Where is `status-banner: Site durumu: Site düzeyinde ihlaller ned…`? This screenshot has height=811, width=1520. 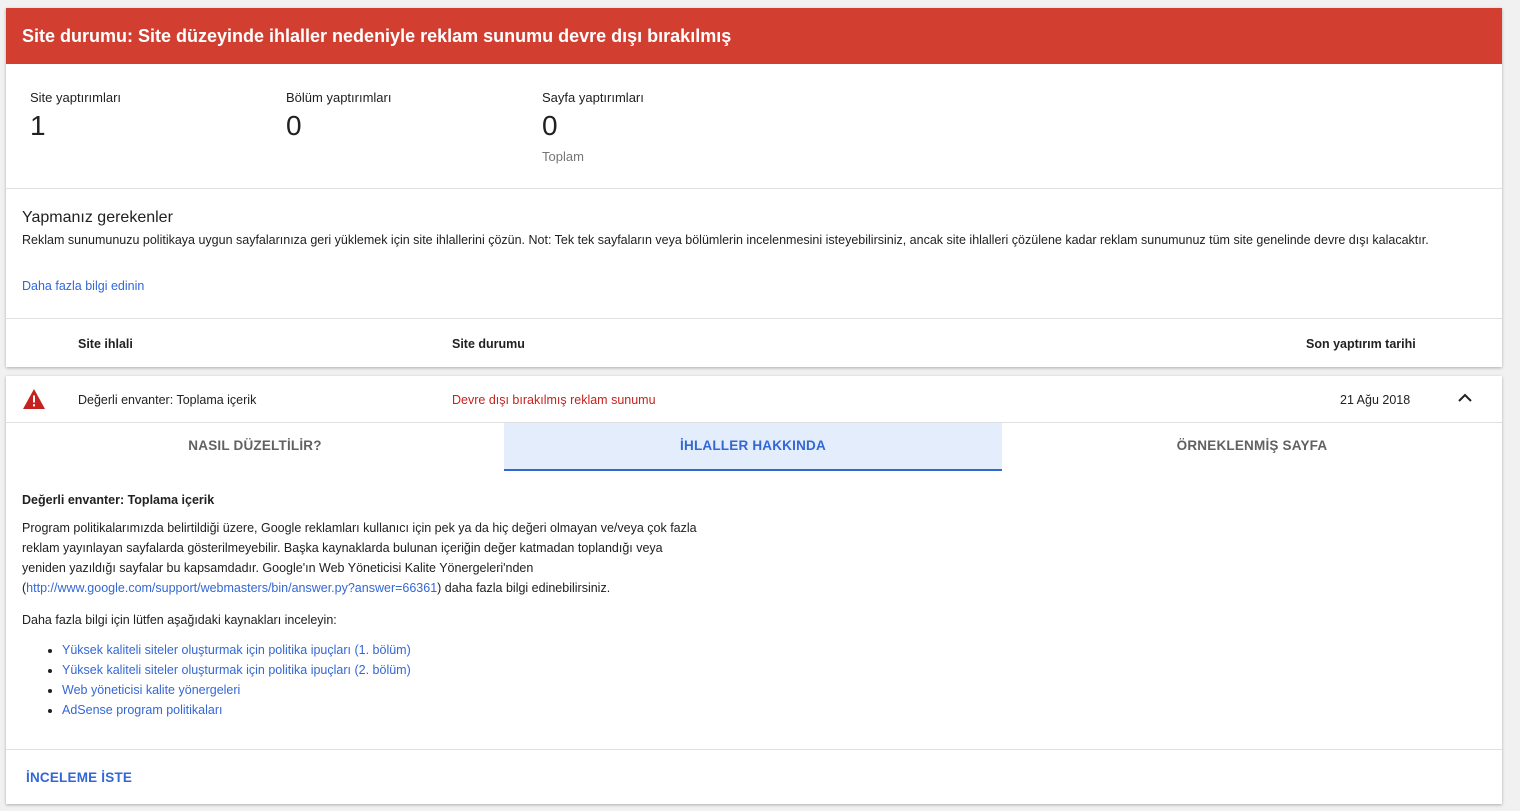 status-banner: Site durumu: Site düzeyinde ihlaller ned… is located at coordinates (754, 36).